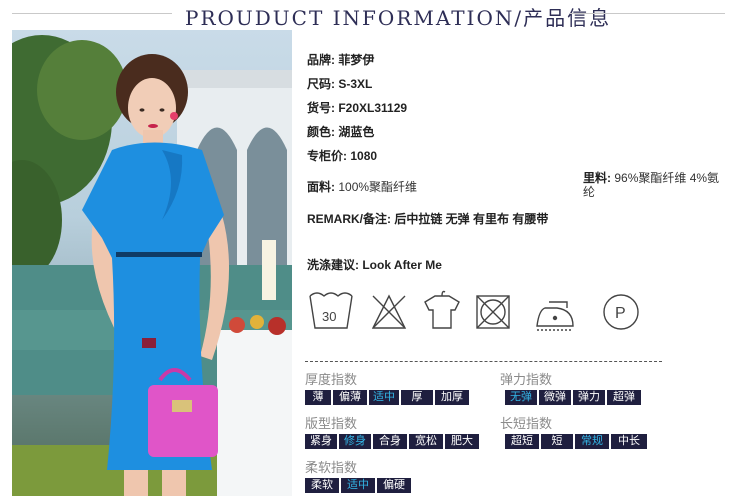 The image size is (730, 501). What do you see at coordinates (592, 441) in the screenshot?
I see `length-option: 常规` at bounding box center [592, 441].